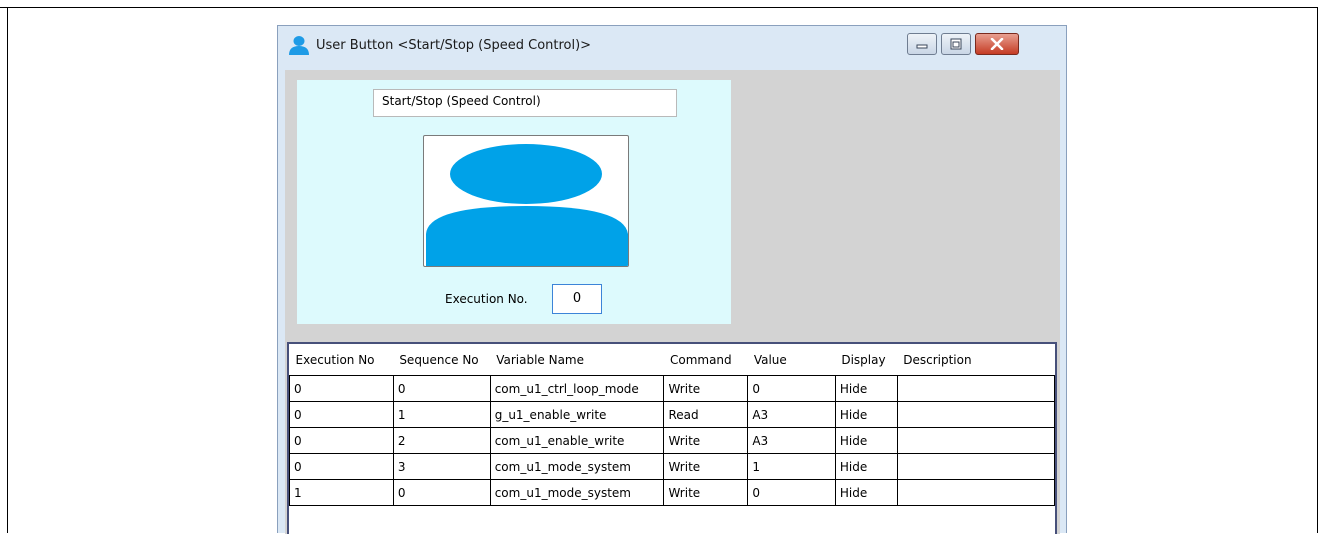 This screenshot has width=1318, height=534. I want to click on execution-no-input: 0, so click(577, 299).